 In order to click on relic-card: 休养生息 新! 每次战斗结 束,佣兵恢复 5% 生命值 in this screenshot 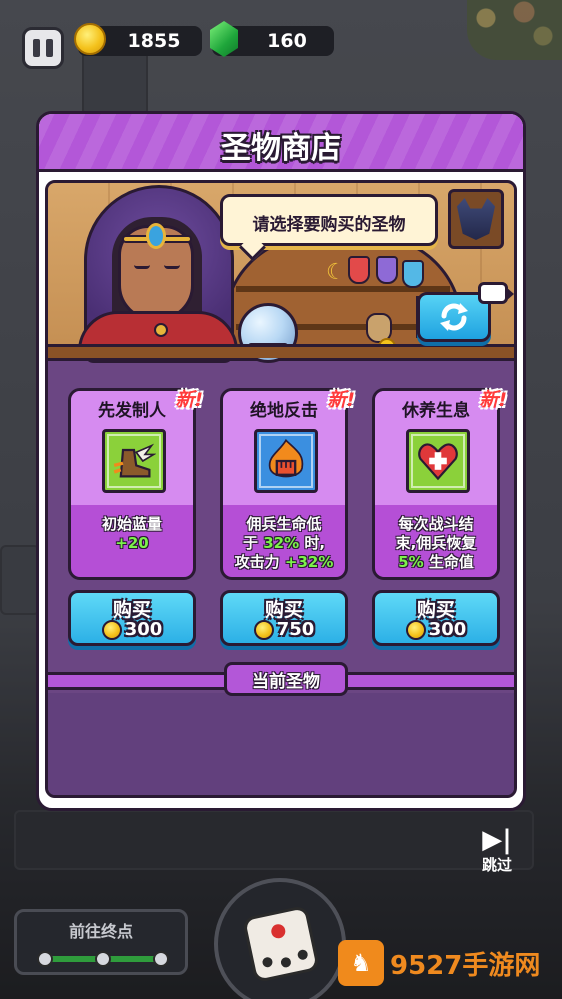, I will do `click(439, 484)`.